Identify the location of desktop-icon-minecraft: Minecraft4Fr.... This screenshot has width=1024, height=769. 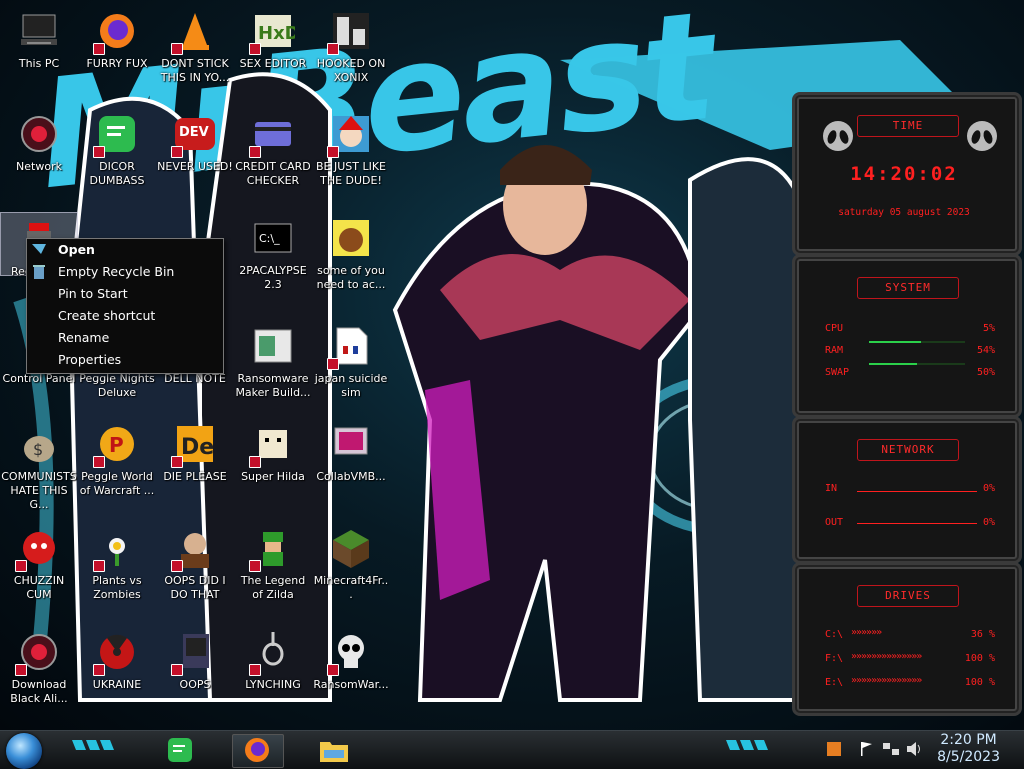
(351, 572).